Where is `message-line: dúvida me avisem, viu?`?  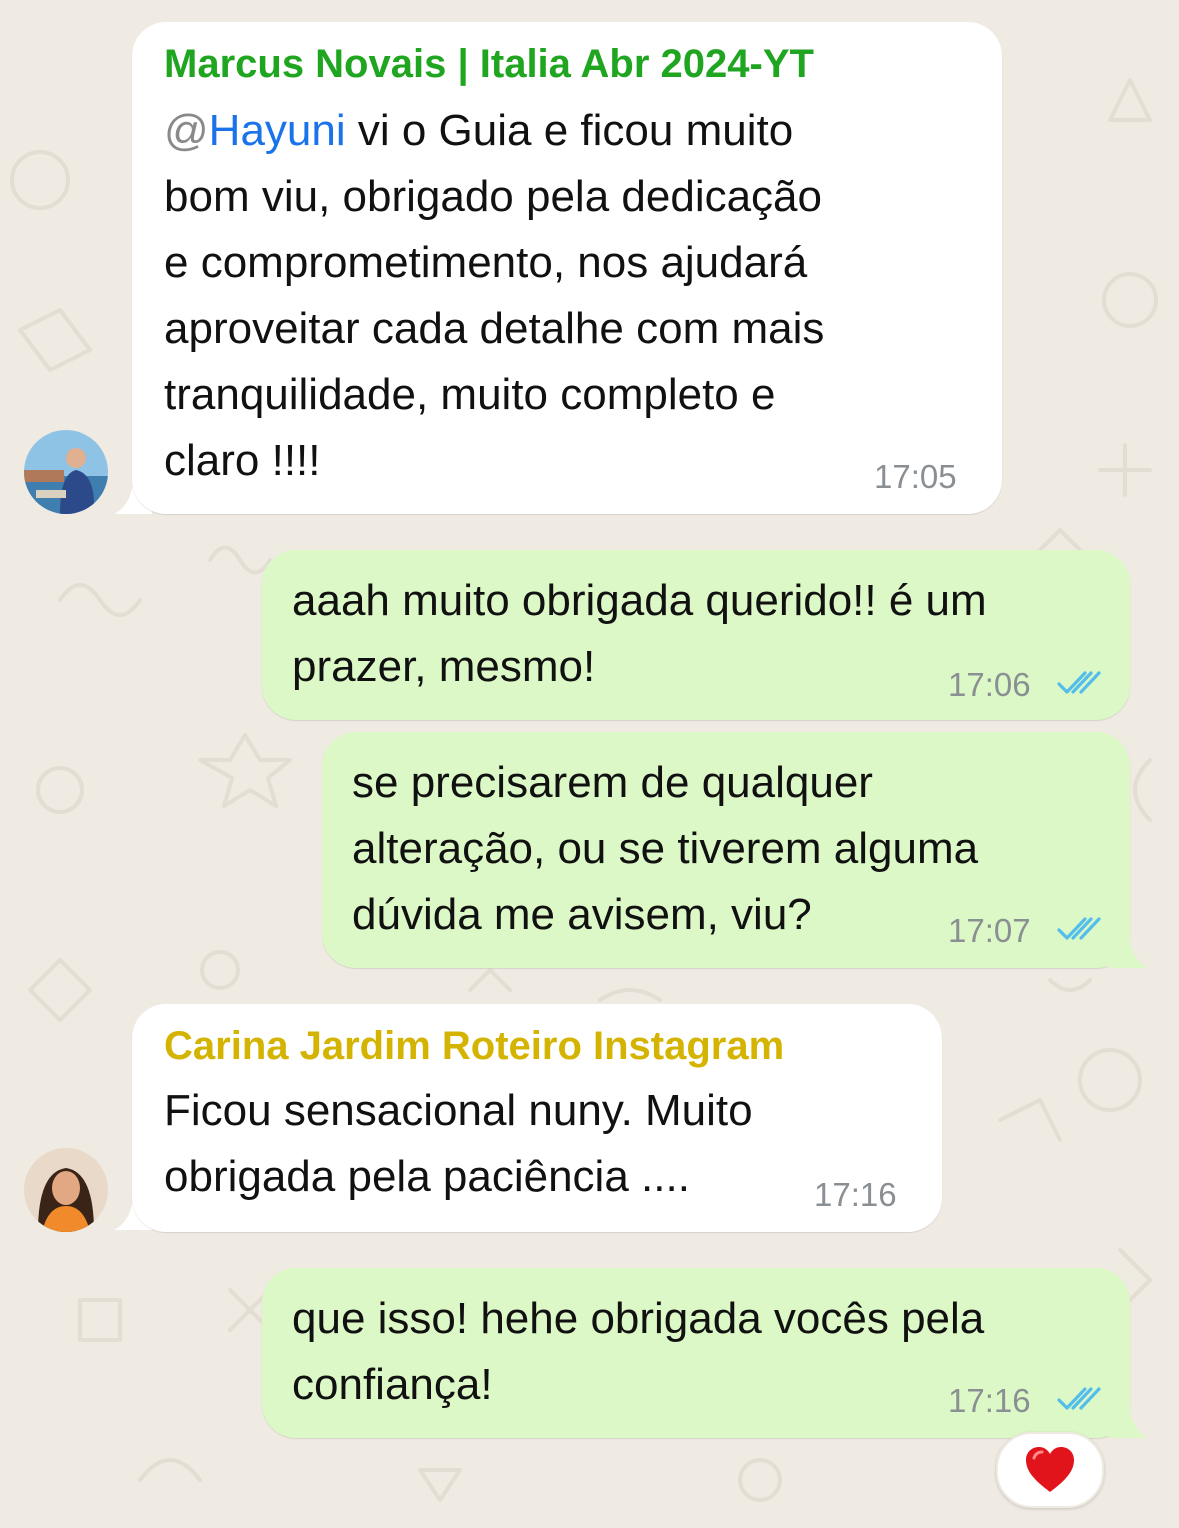
message-line: dúvida me avisem, viu? is located at coordinates (582, 914).